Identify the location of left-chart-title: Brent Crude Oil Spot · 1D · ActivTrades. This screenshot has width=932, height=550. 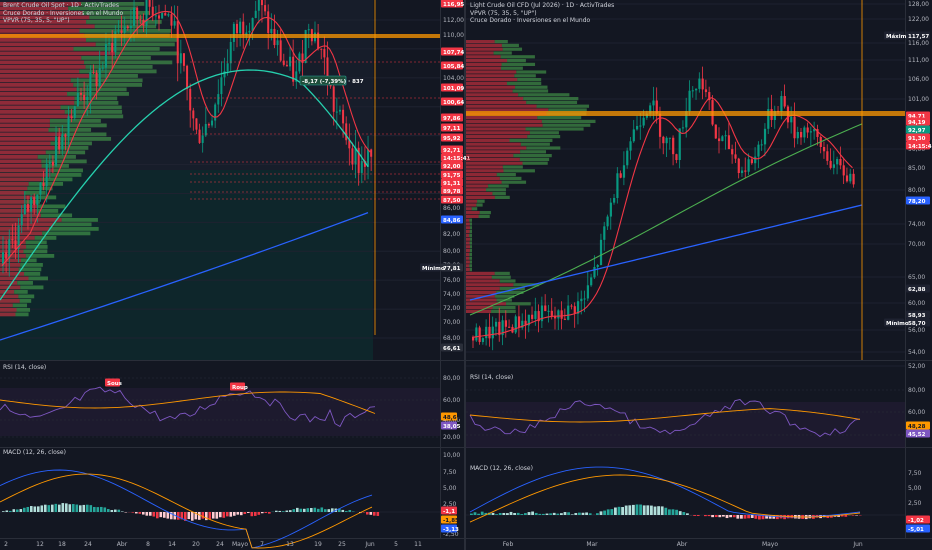
(63, 6).